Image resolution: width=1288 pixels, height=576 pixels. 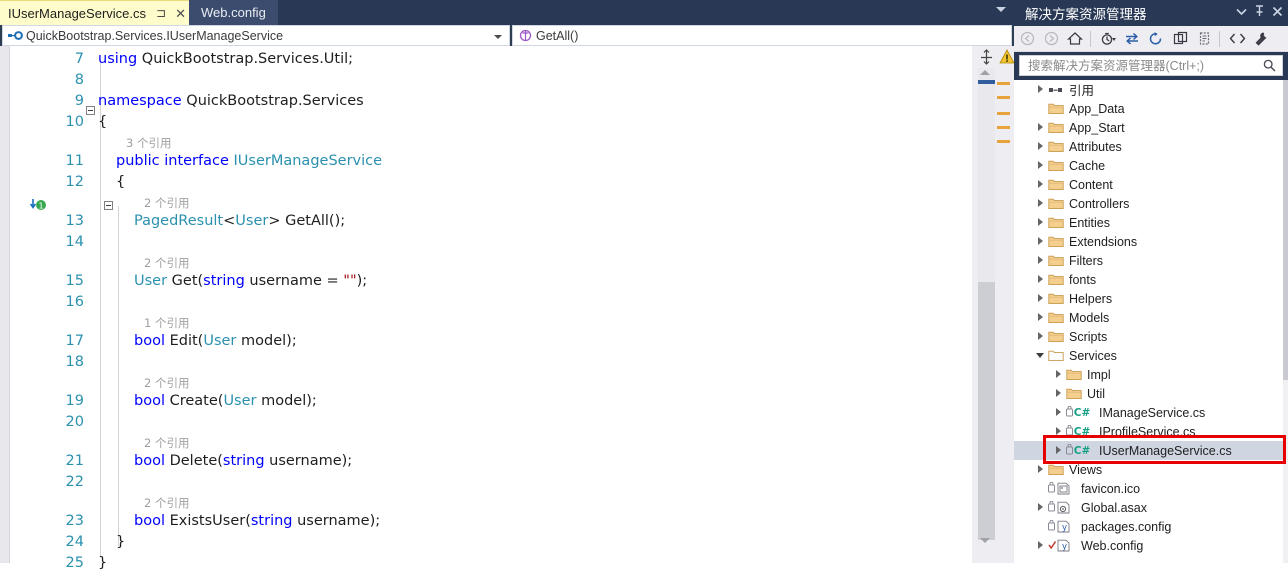 What do you see at coordinates (1027, 39) in the screenshot?
I see `back-arrow-icon` at bounding box center [1027, 39].